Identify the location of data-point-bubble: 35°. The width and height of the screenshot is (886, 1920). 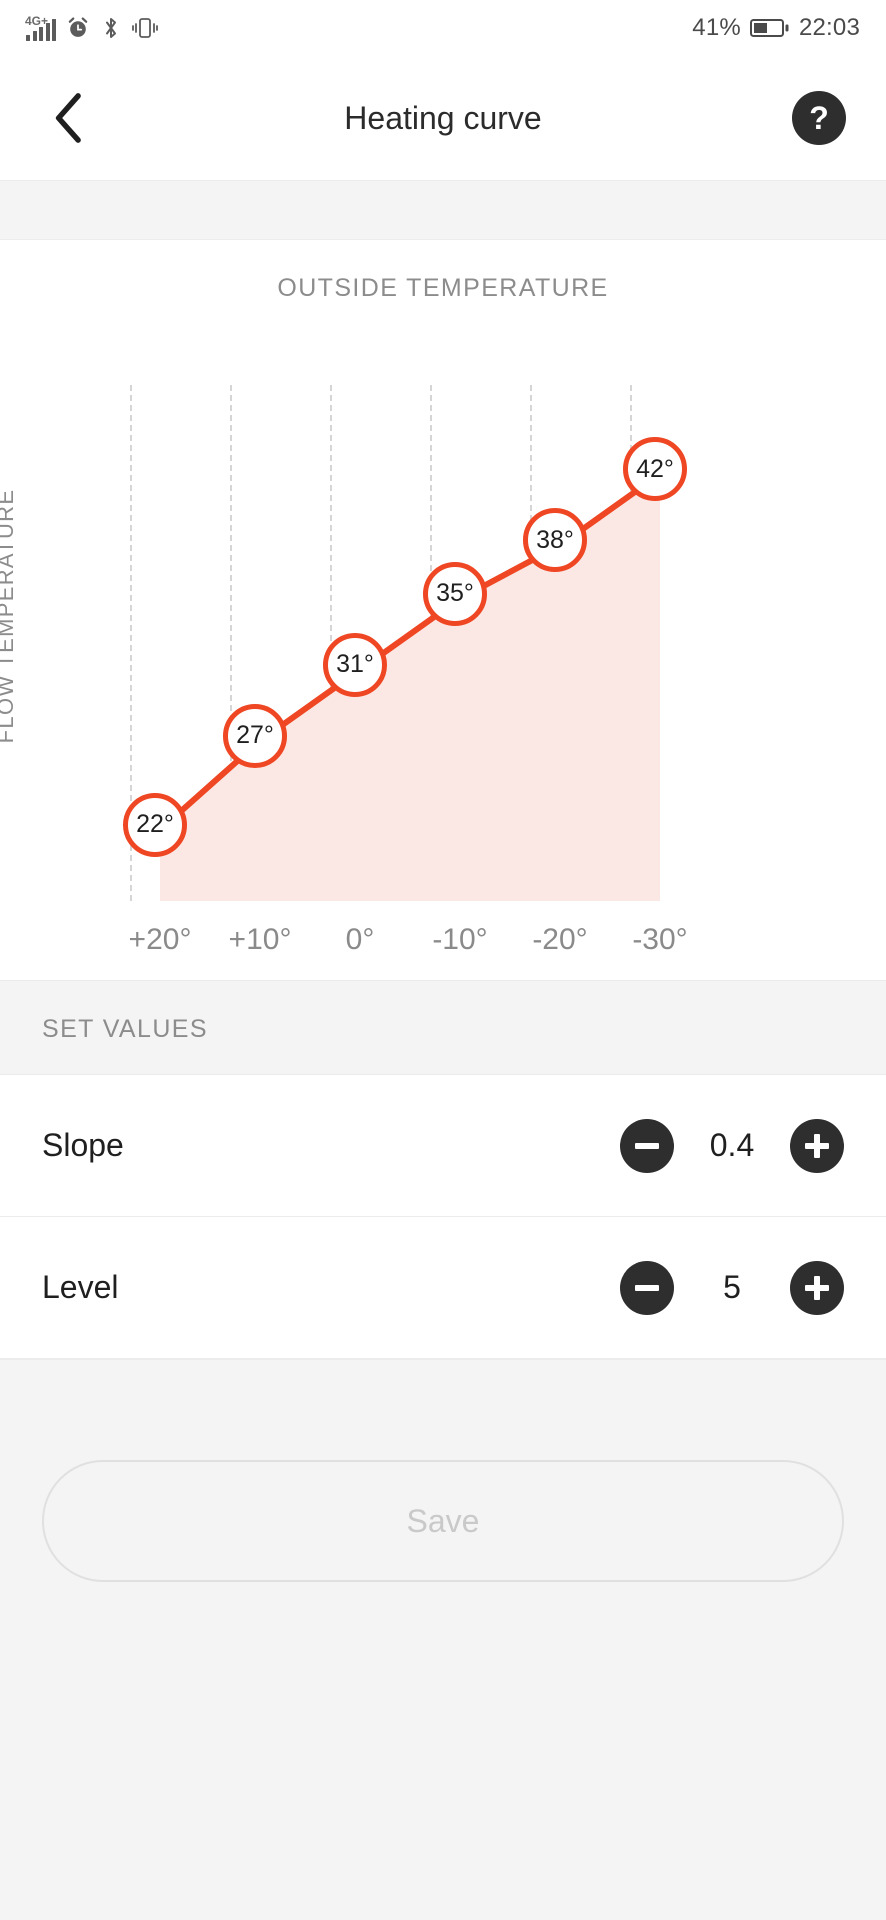
(455, 593).